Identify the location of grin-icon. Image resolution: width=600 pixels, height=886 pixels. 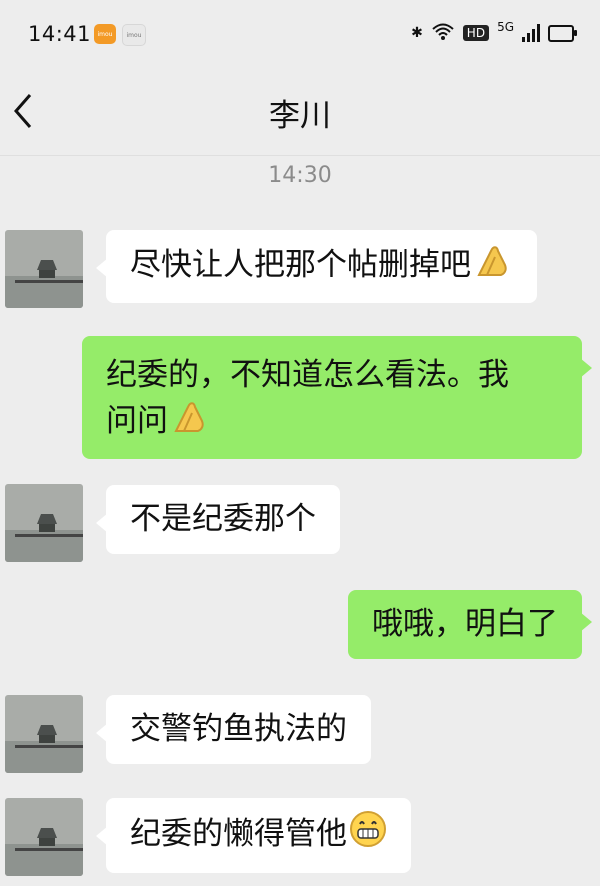
(368, 835).